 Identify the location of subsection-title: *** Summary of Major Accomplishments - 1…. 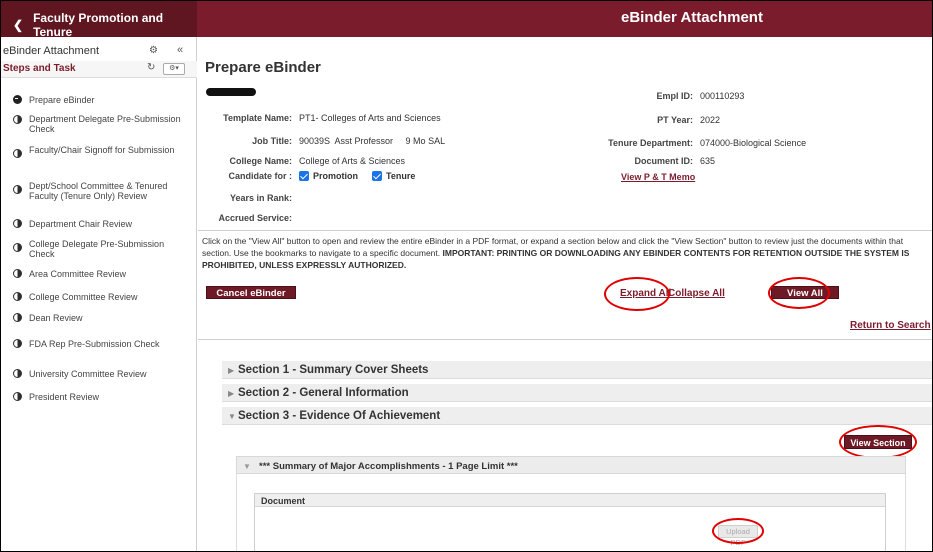
(388, 466).